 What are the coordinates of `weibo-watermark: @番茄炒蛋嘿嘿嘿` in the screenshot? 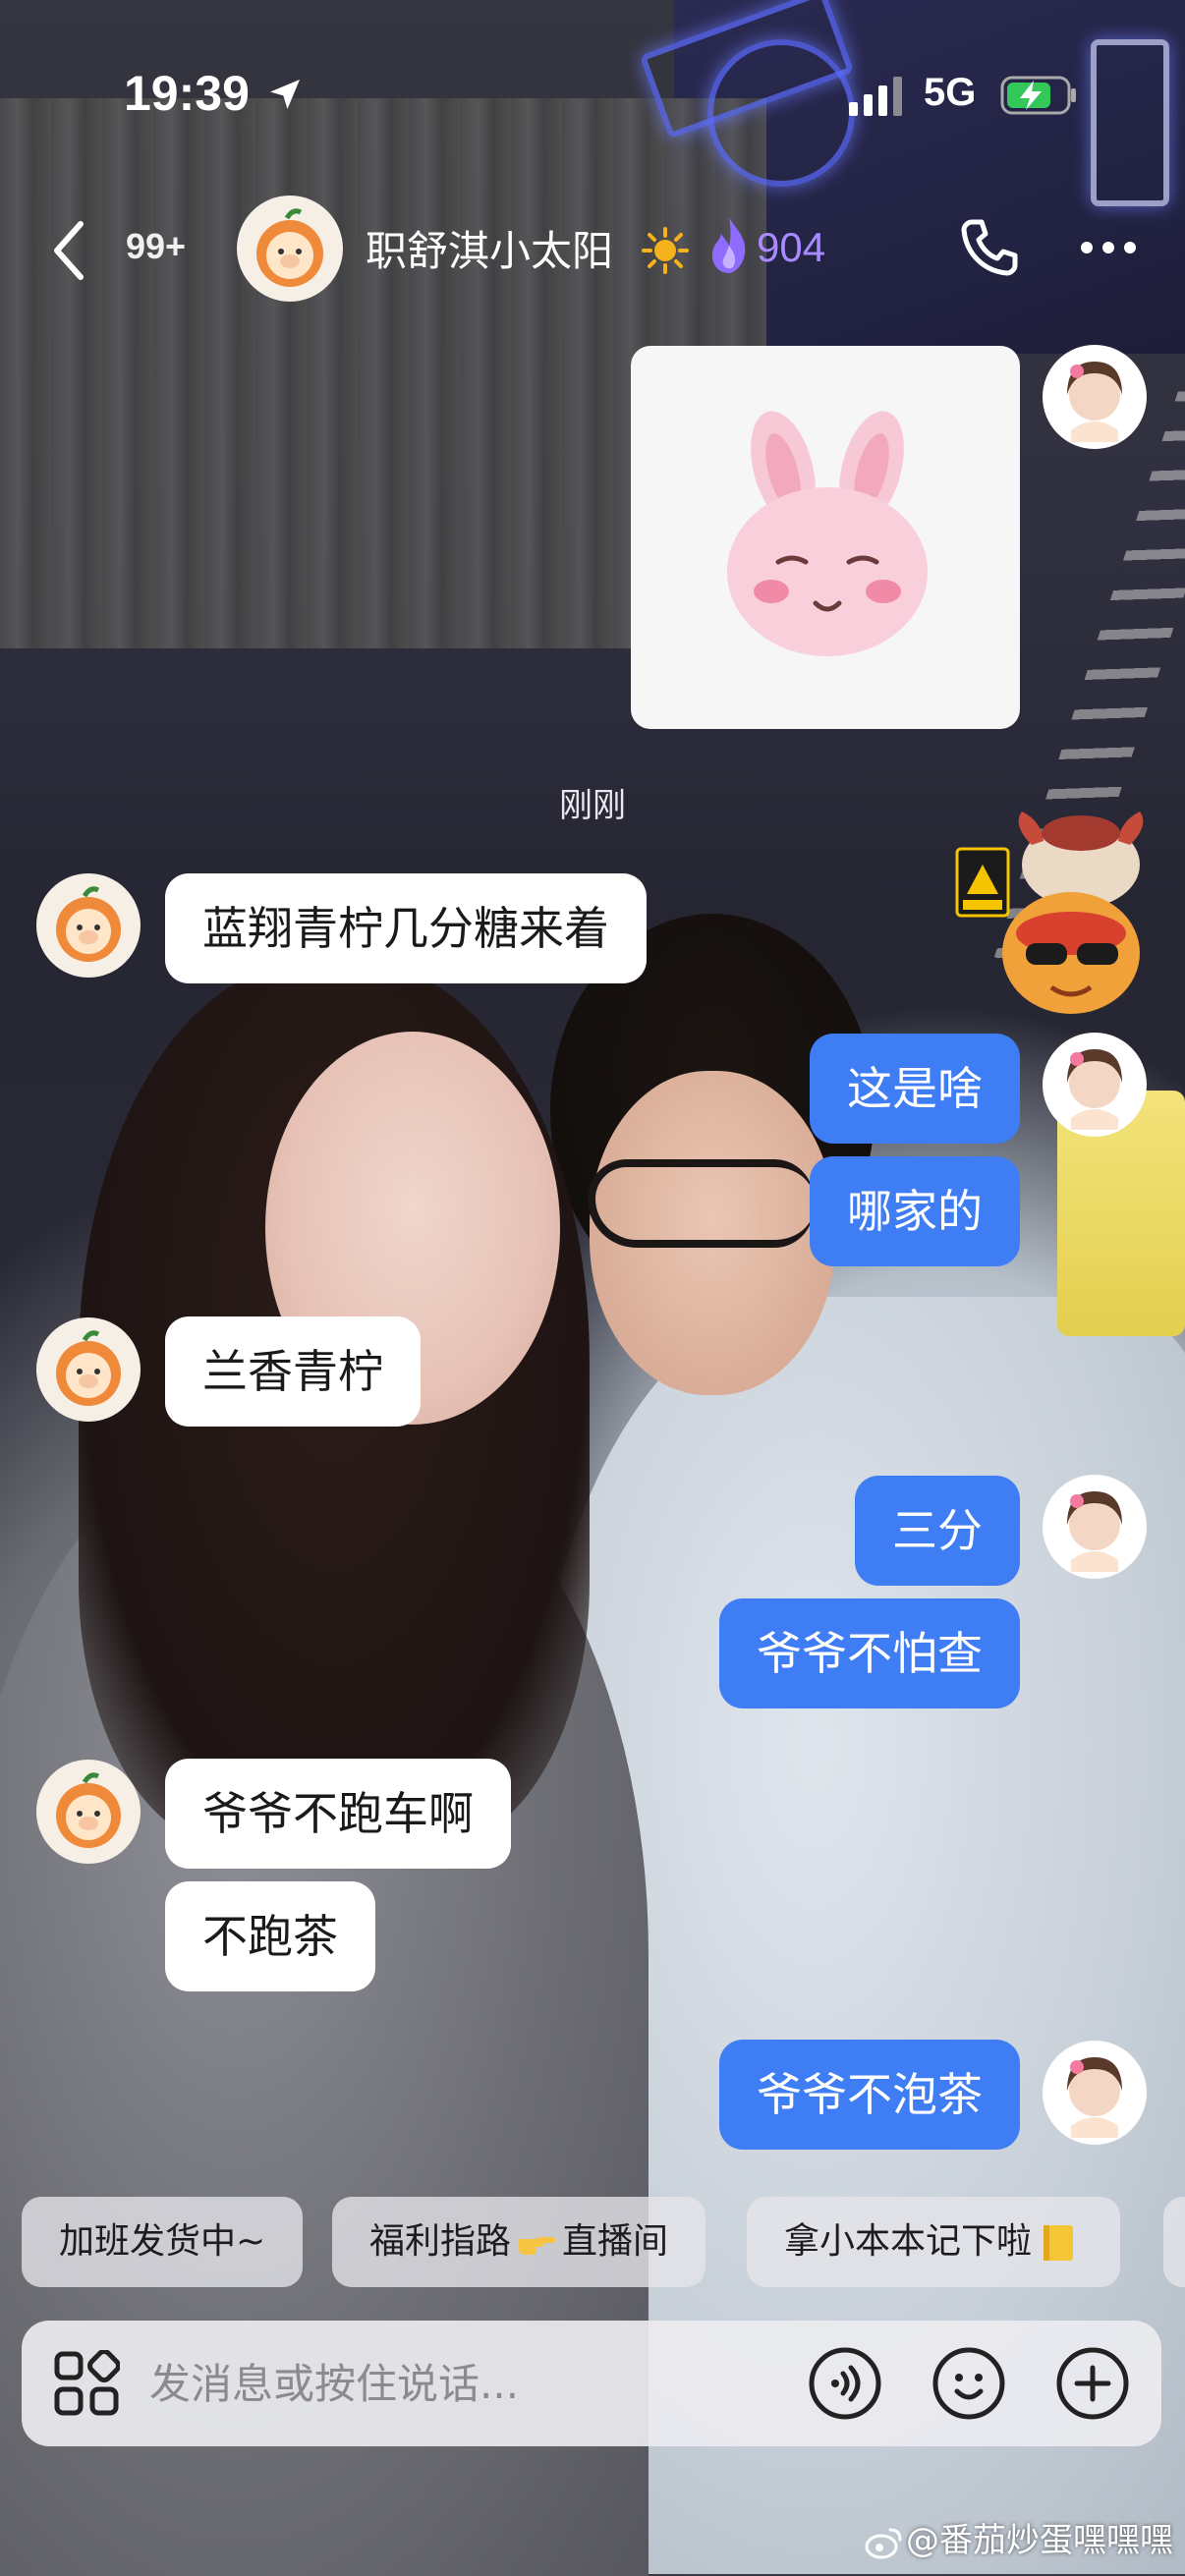 It's located at (1019, 2537).